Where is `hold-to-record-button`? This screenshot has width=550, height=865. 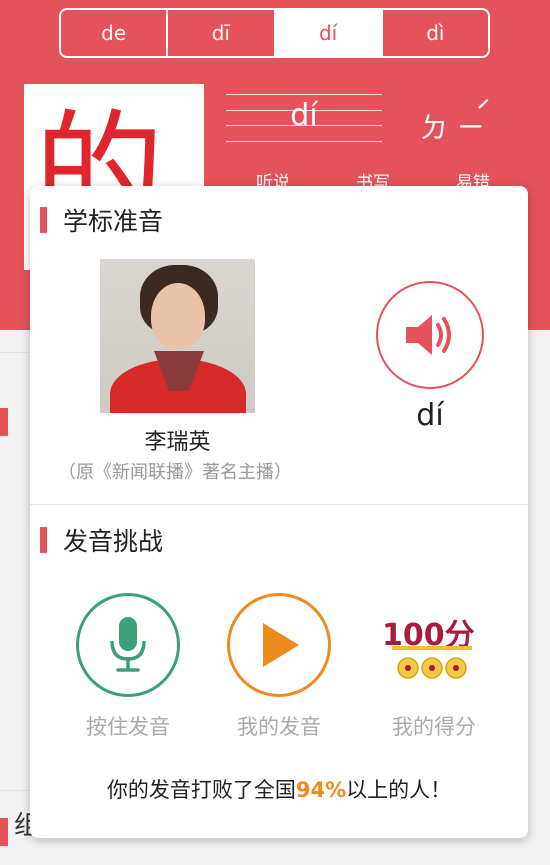 hold-to-record-button is located at coordinates (128, 645).